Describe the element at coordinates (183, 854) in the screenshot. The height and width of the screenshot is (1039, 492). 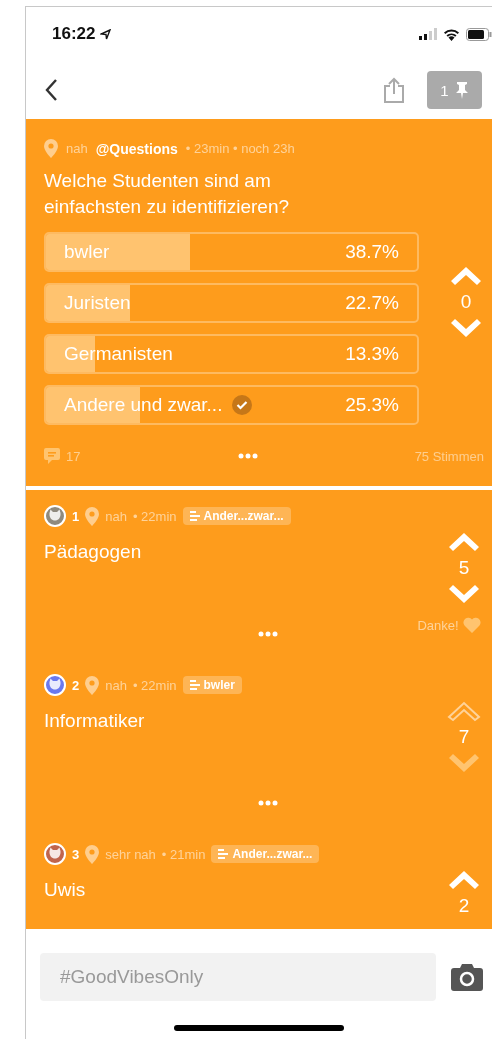
I see `post-meta: • 21min` at that location.